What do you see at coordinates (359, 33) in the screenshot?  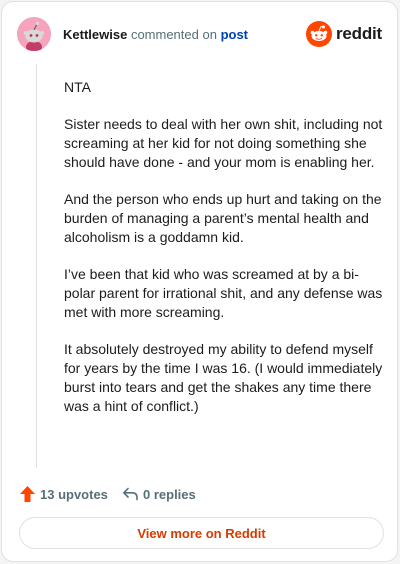 I see `brand-wordmark: reddit` at bounding box center [359, 33].